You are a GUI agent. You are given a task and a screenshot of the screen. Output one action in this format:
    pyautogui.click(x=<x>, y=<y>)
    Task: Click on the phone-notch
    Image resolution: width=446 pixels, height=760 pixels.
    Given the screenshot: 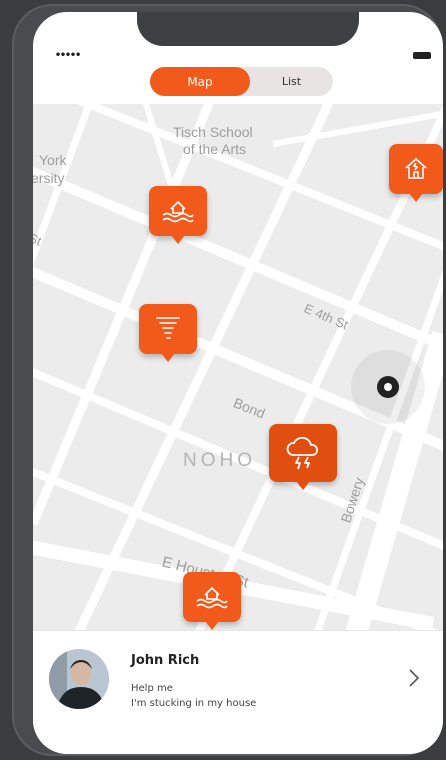 What is the action you would take?
    pyautogui.click(x=248, y=29)
    